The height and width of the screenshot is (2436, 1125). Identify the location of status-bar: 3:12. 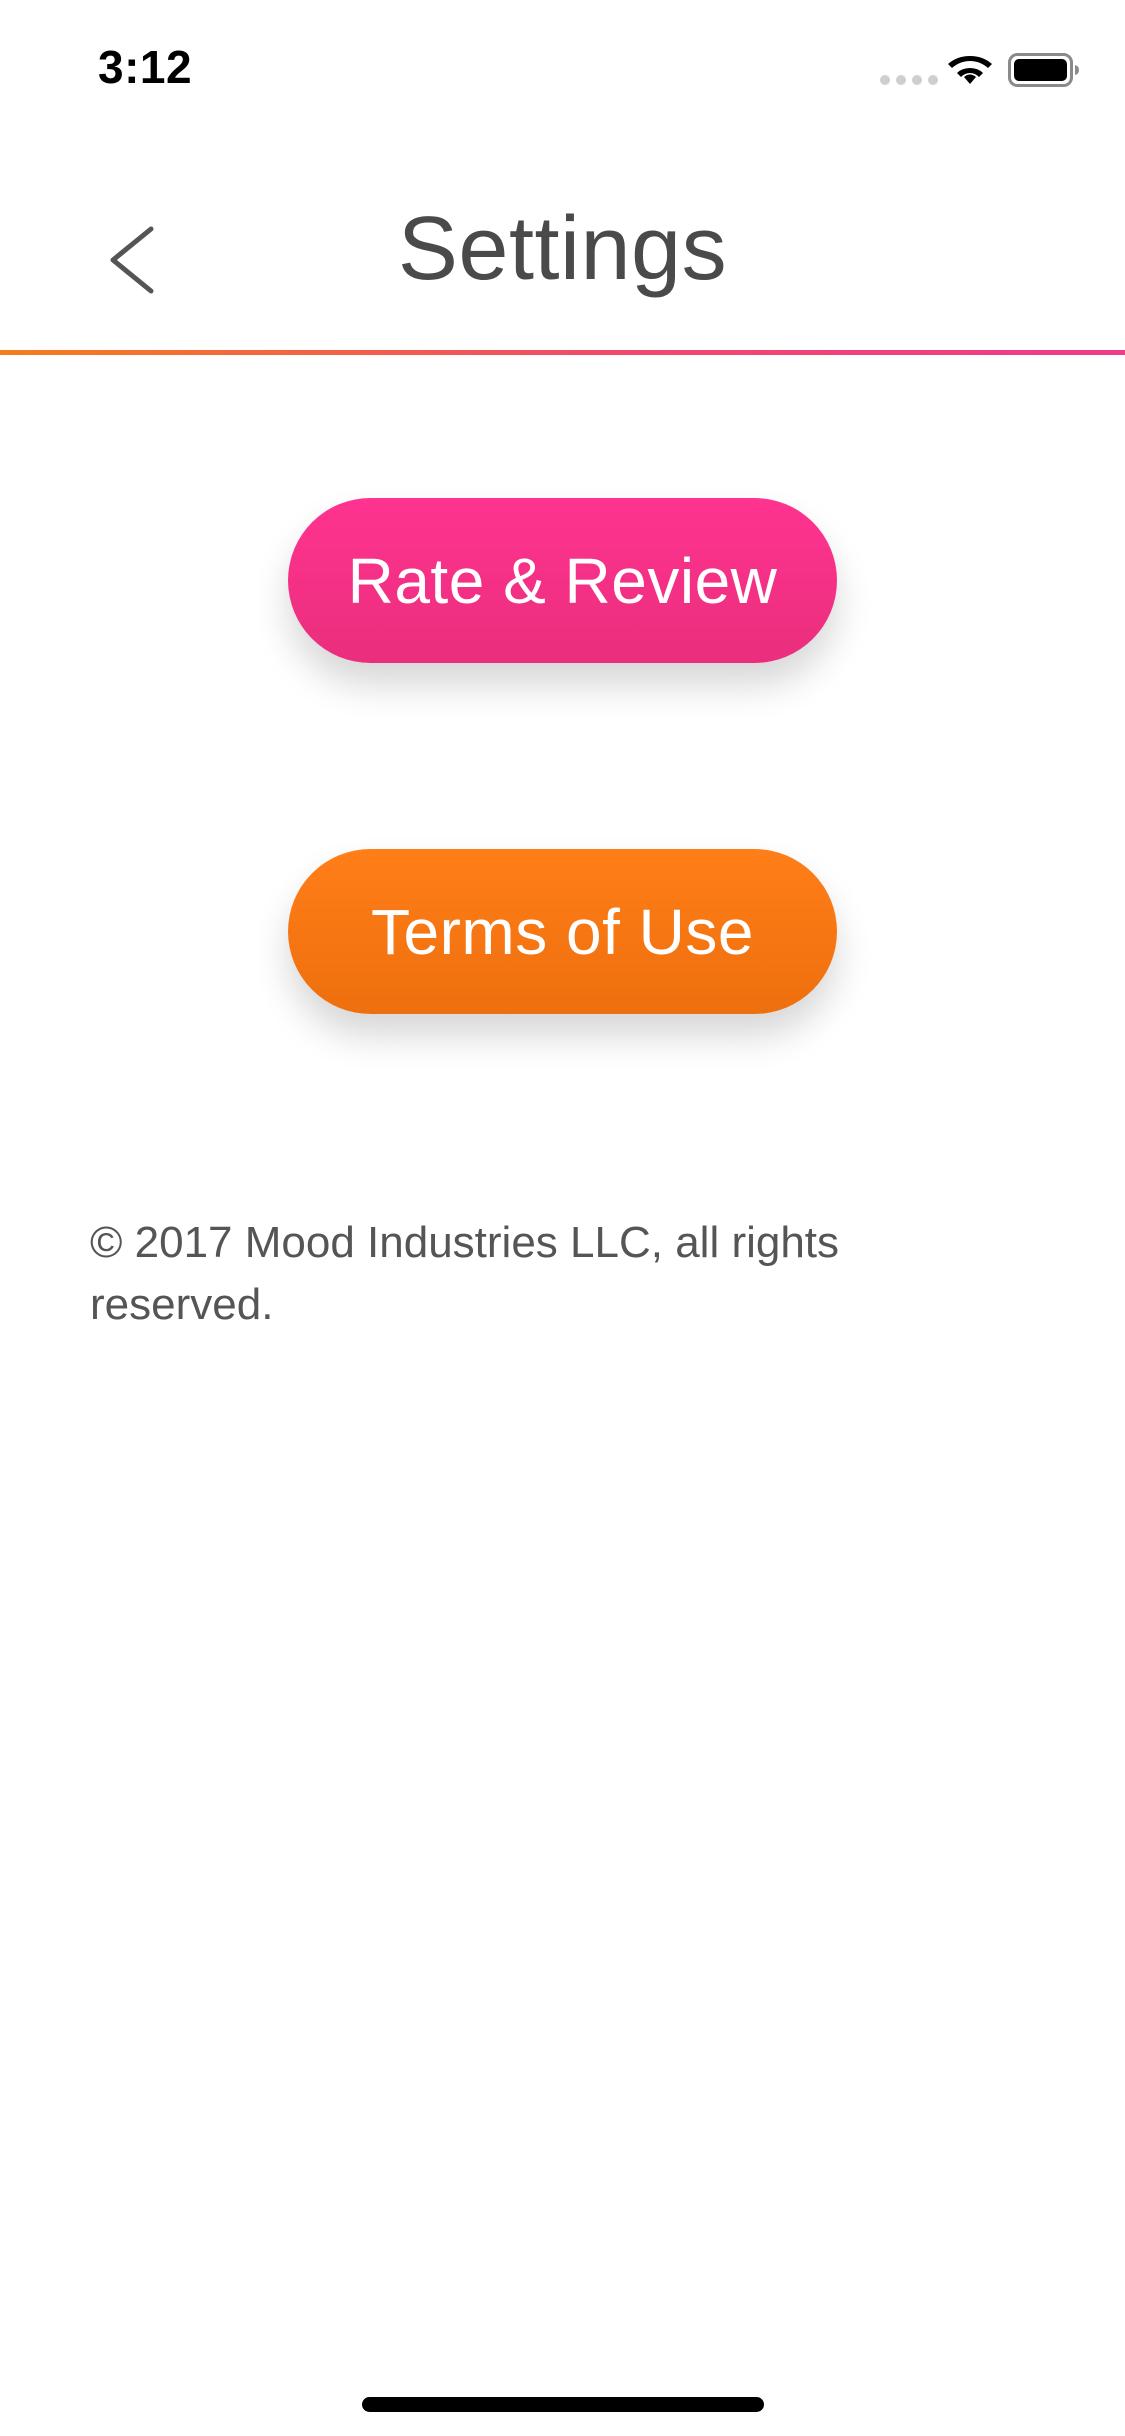
(562, 66).